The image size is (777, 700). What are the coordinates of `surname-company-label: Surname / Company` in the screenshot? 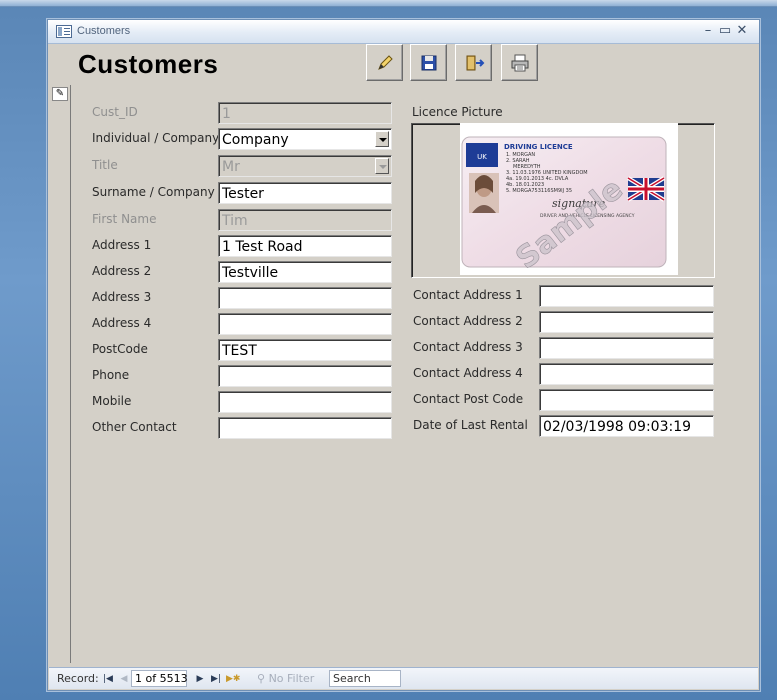 It's located at (153, 192).